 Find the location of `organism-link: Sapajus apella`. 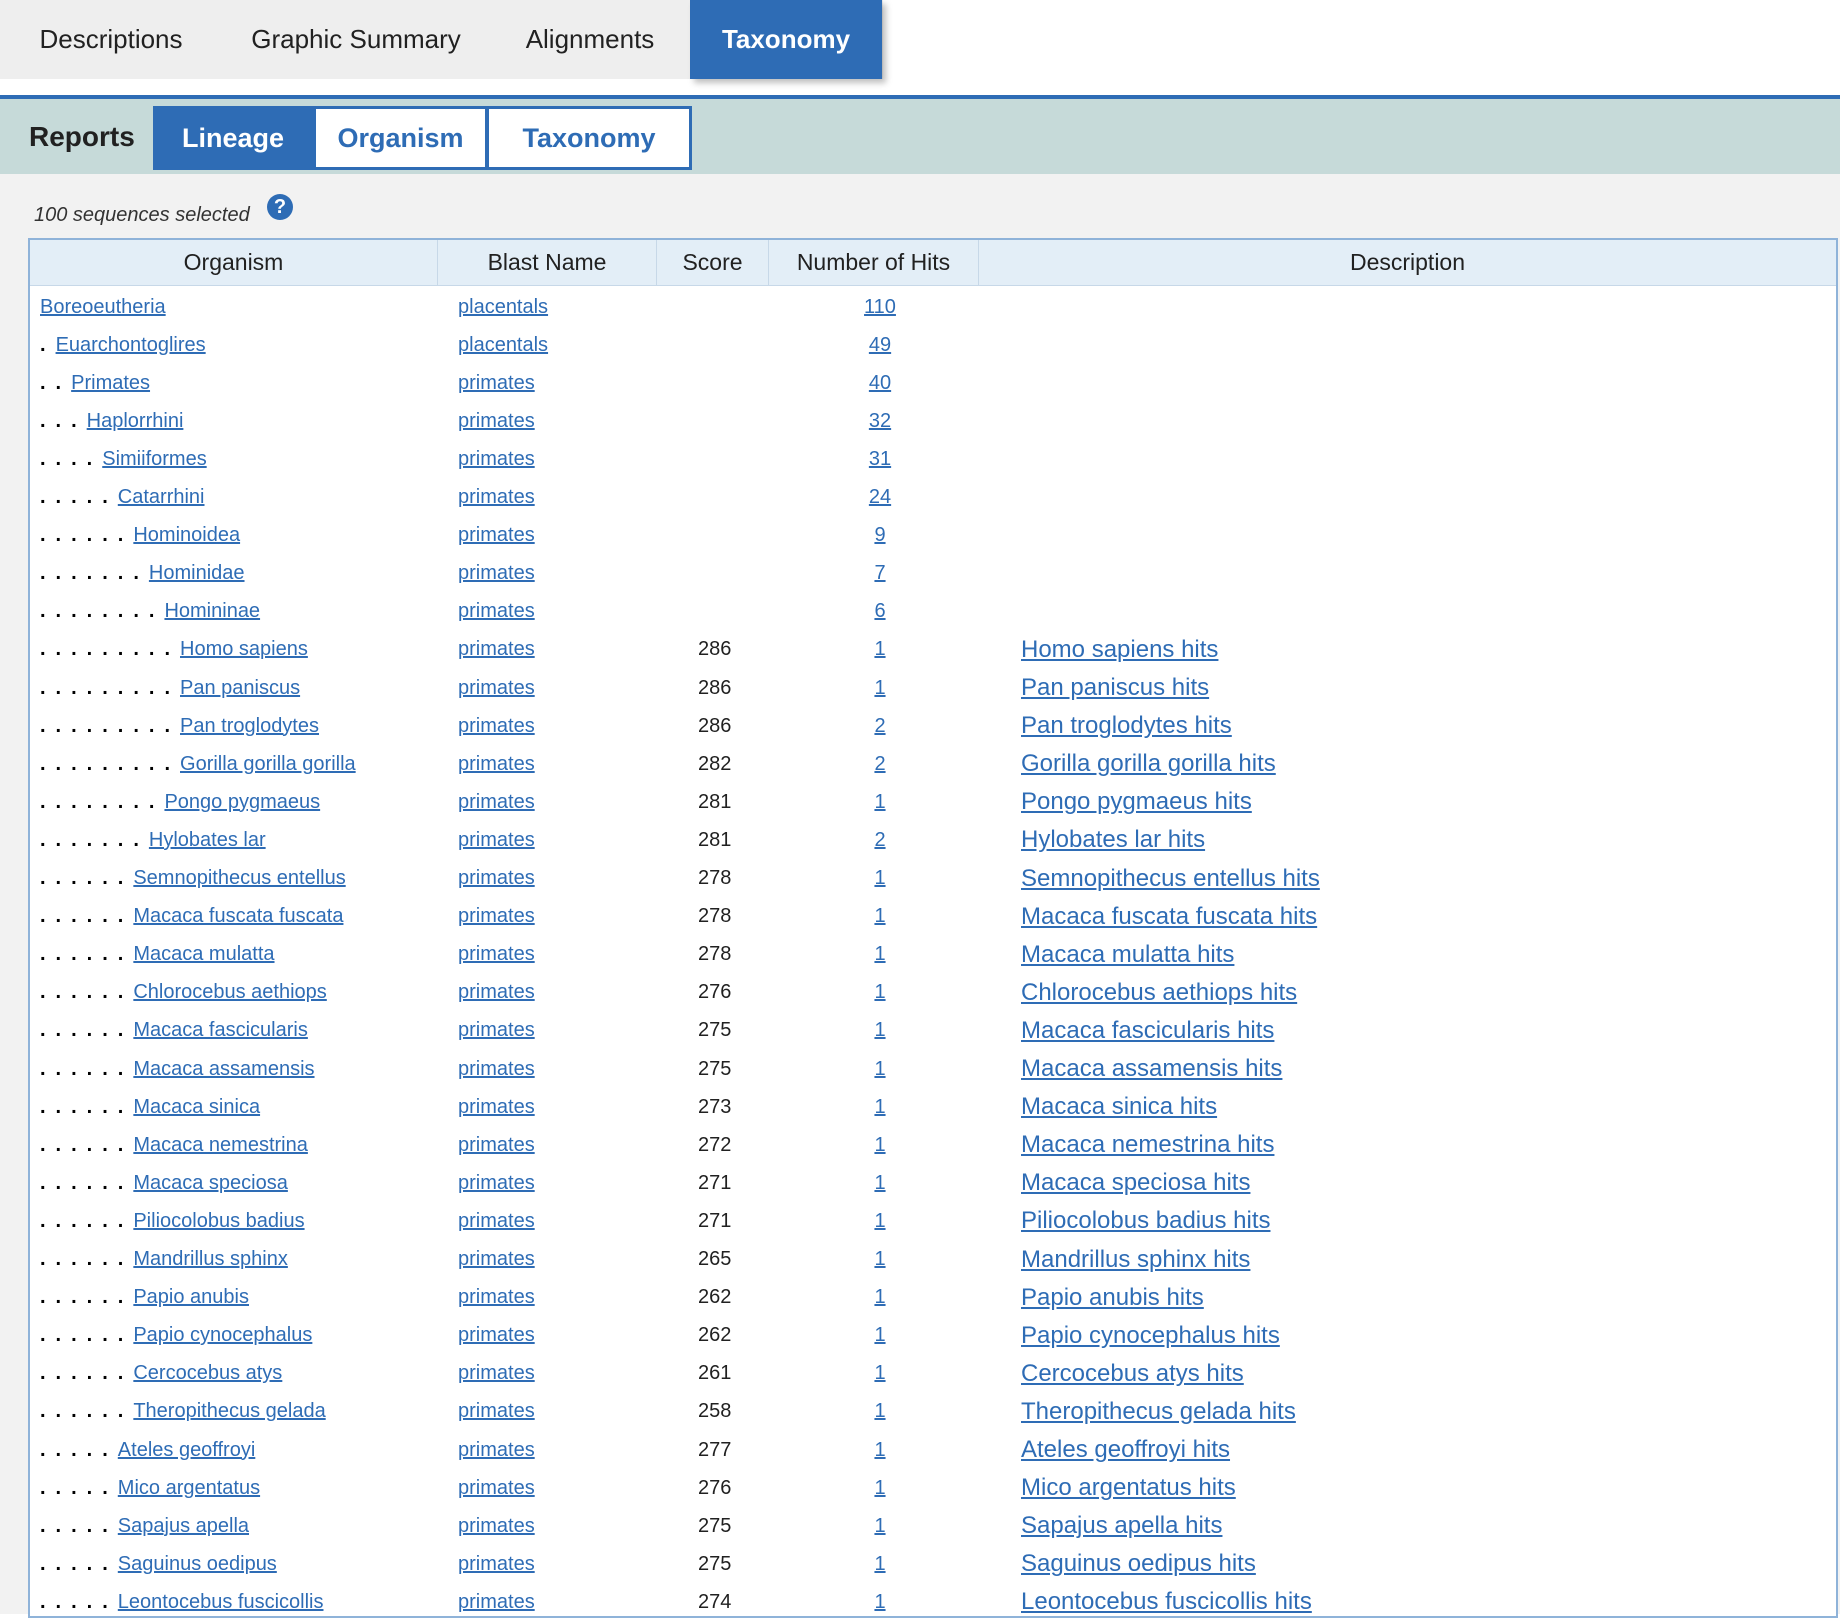

organism-link: Sapajus apella is located at coordinates (183, 1526).